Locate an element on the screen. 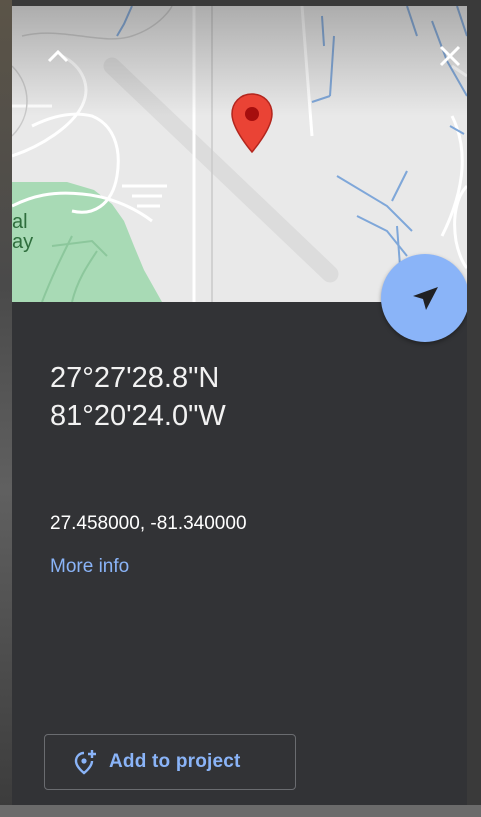 The width and height of the screenshot is (481, 817). add-to-project-button: Add to project is located at coordinates (170, 762).